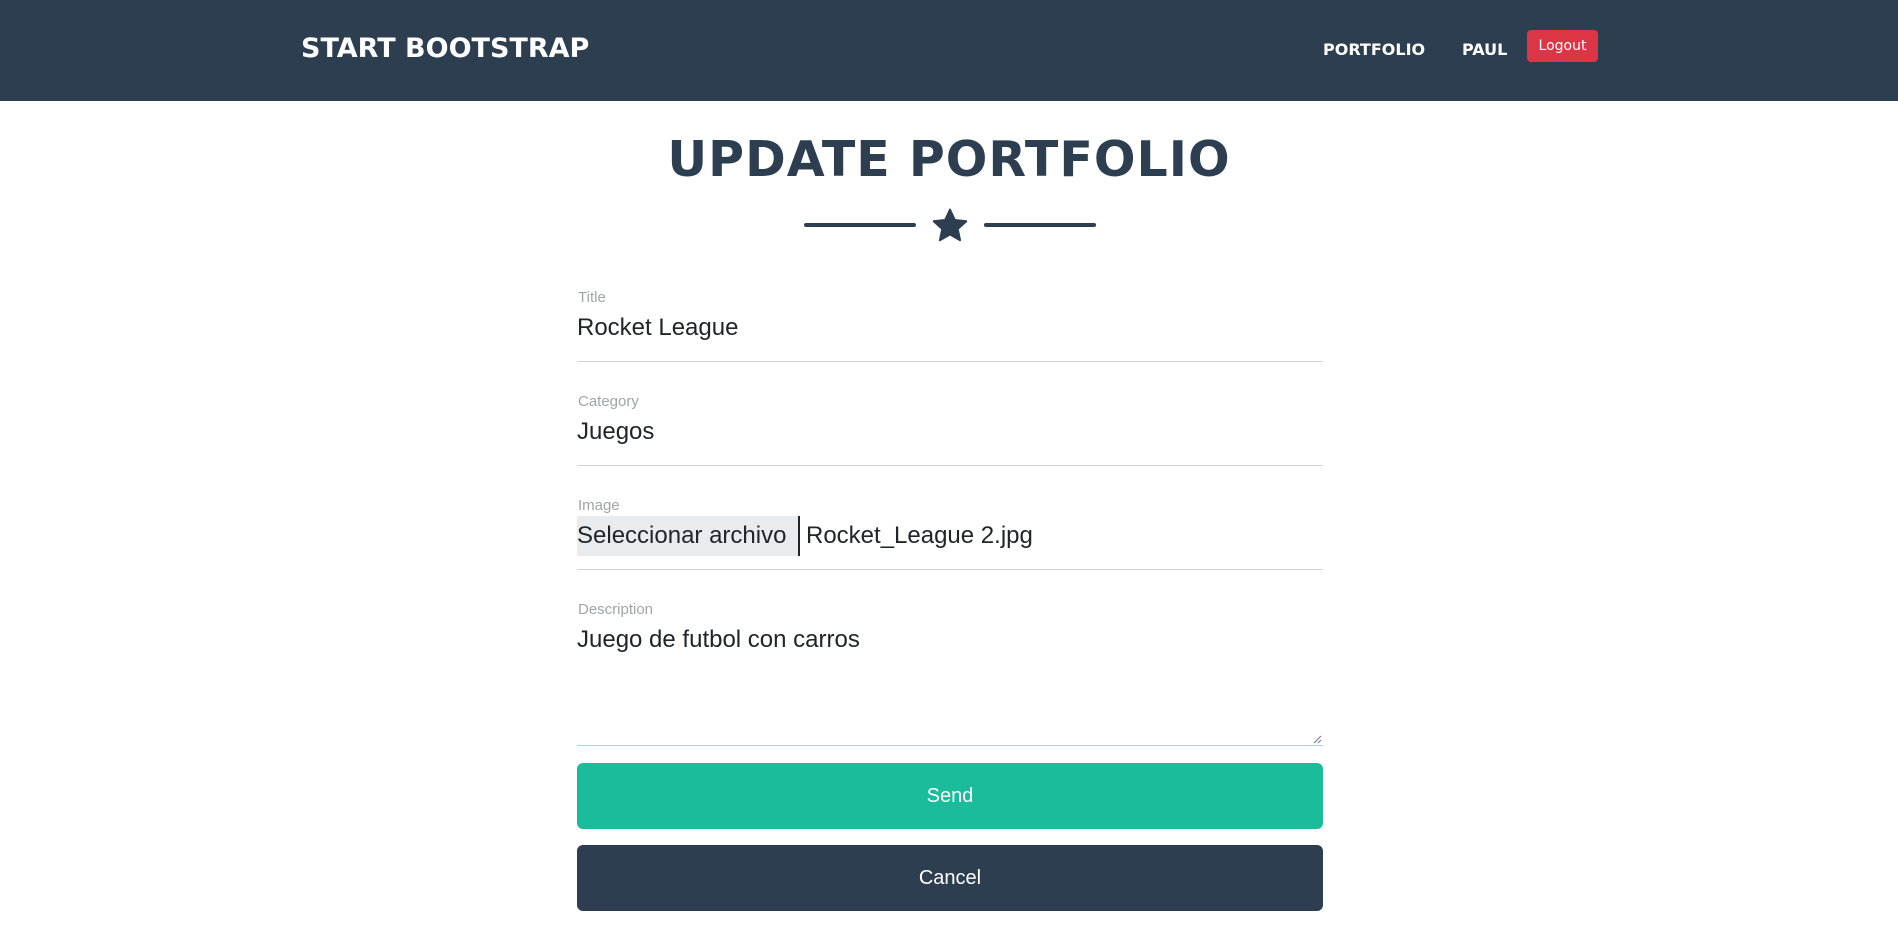 The image size is (1898, 939). What do you see at coordinates (599, 505) in the screenshot?
I see `image-label: Image` at bounding box center [599, 505].